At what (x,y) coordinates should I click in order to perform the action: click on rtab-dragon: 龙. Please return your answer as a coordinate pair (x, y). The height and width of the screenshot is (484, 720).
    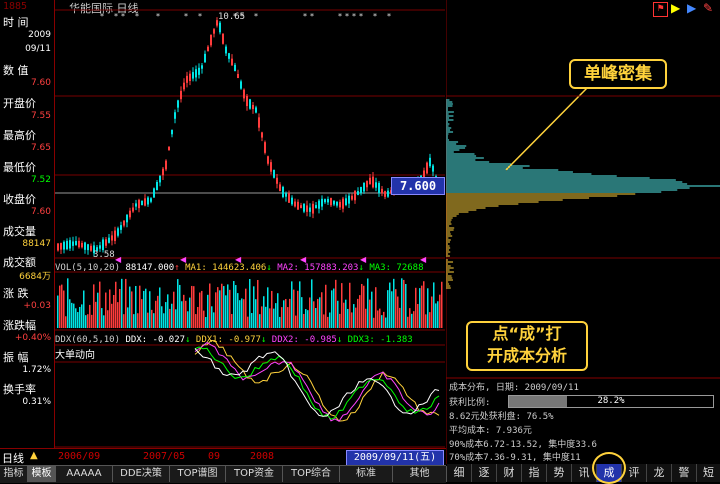
    Looking at the image, I should click on (659, 473).